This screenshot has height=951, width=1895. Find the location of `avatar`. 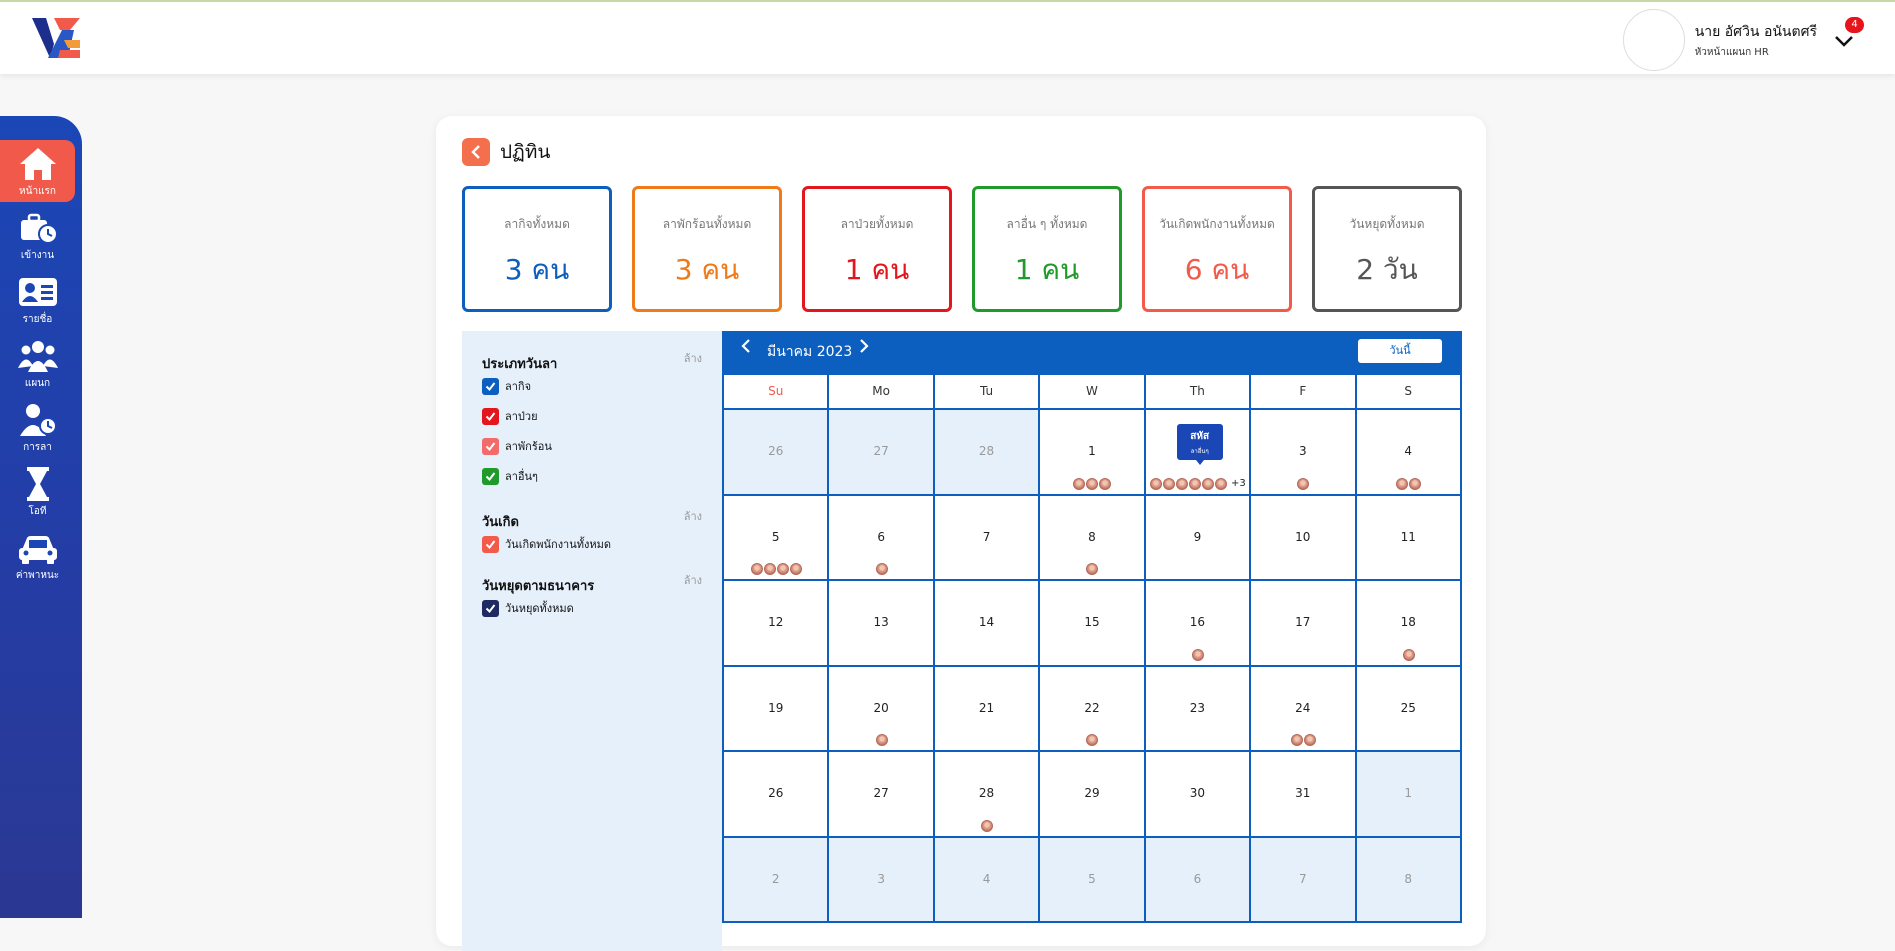

avatar is located at coordinates (1653, 40).